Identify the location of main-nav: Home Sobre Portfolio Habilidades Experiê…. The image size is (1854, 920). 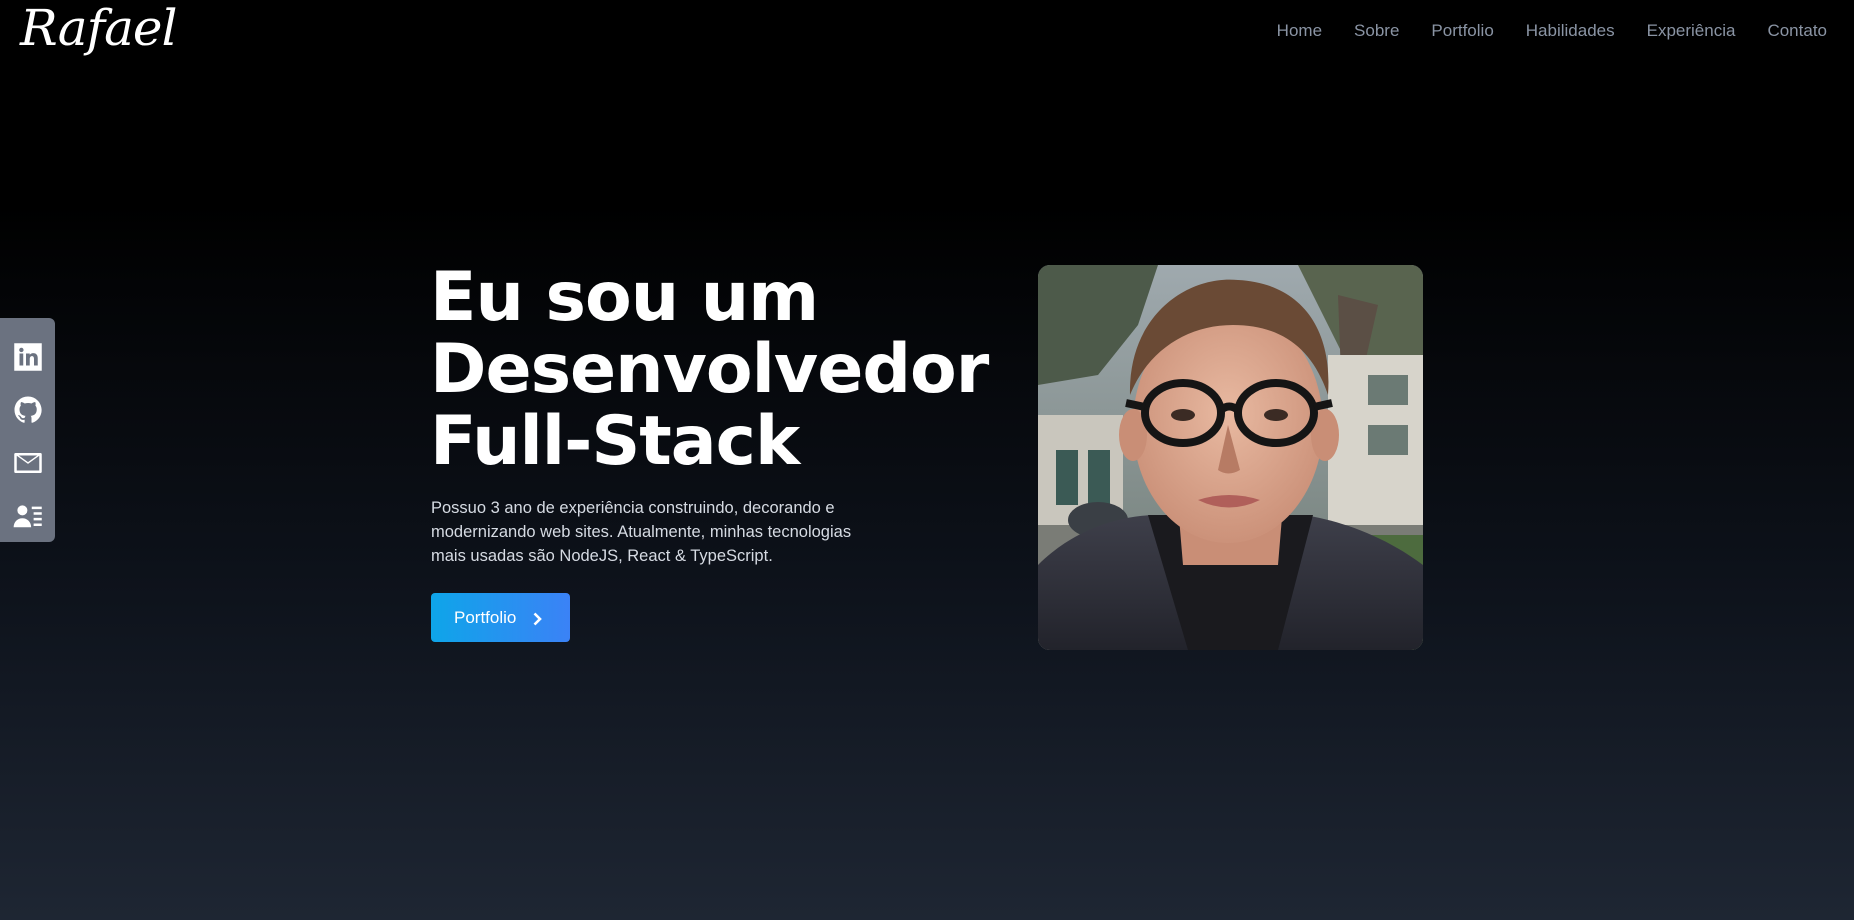
(1536, 31).